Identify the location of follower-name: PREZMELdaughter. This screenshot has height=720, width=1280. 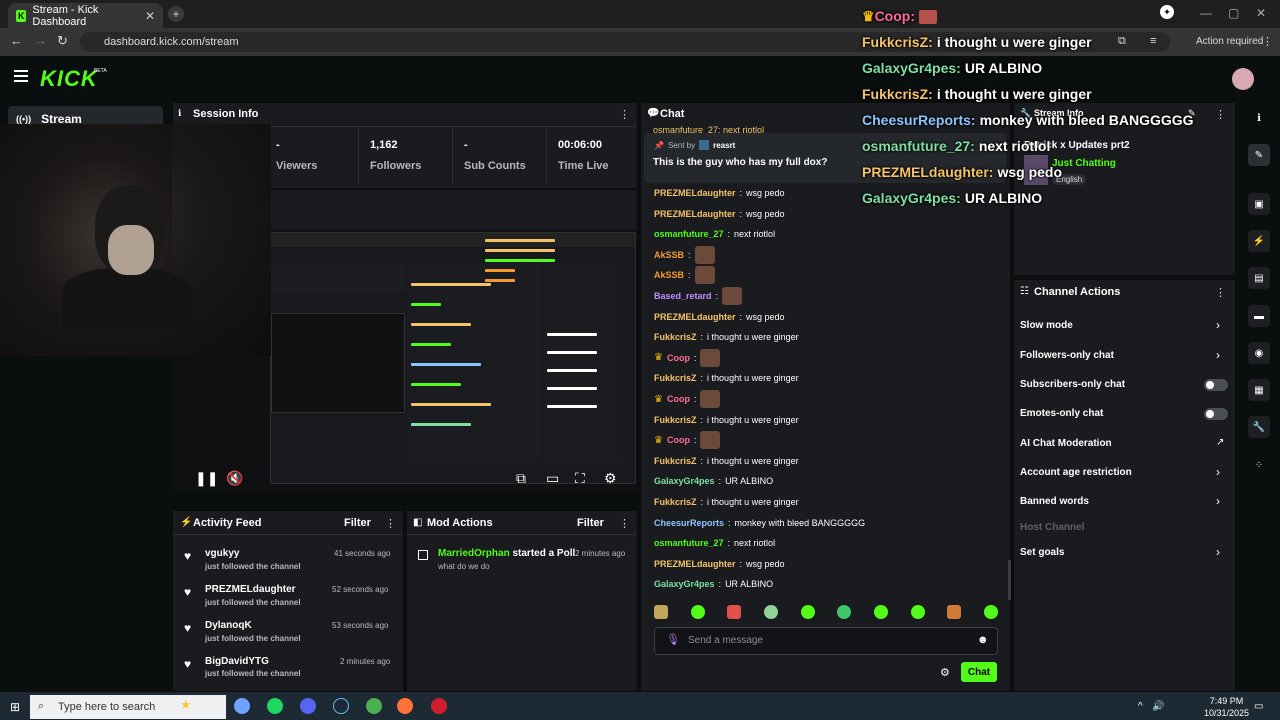
(250, 589).